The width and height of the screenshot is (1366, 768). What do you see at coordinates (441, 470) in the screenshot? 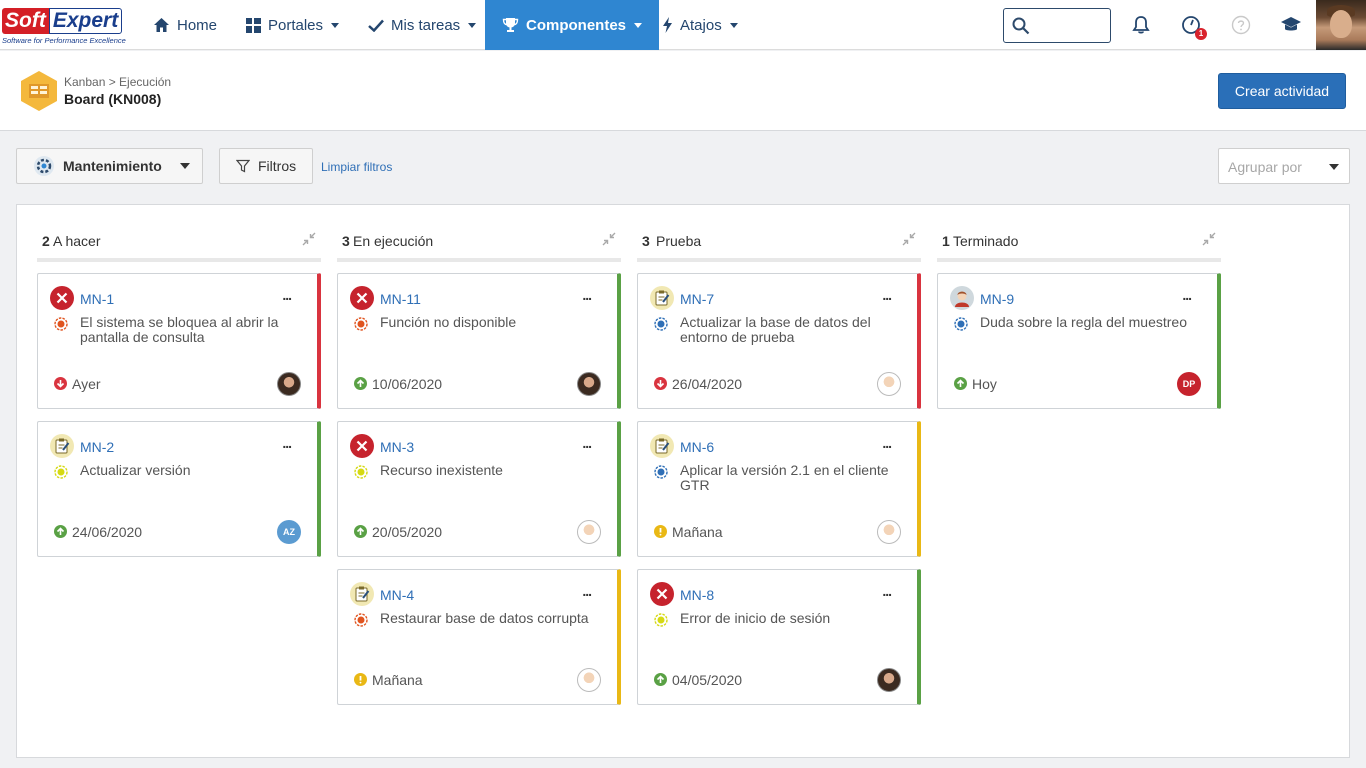
I see `card-title: Recurso inexistente` at bounding box center [441, 470].